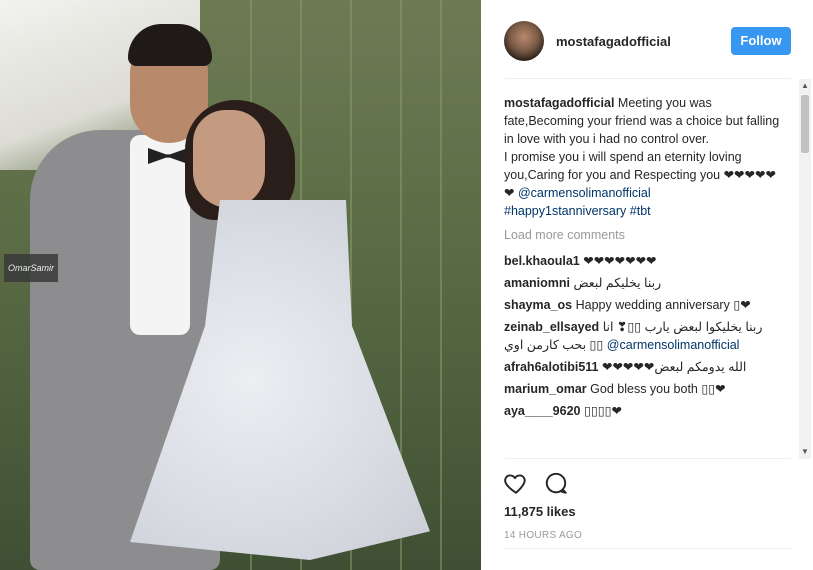 The height and width of the screenshot is (570, 813). I want to click on comment-username: afrah6alotibi511, so click(551, 367).